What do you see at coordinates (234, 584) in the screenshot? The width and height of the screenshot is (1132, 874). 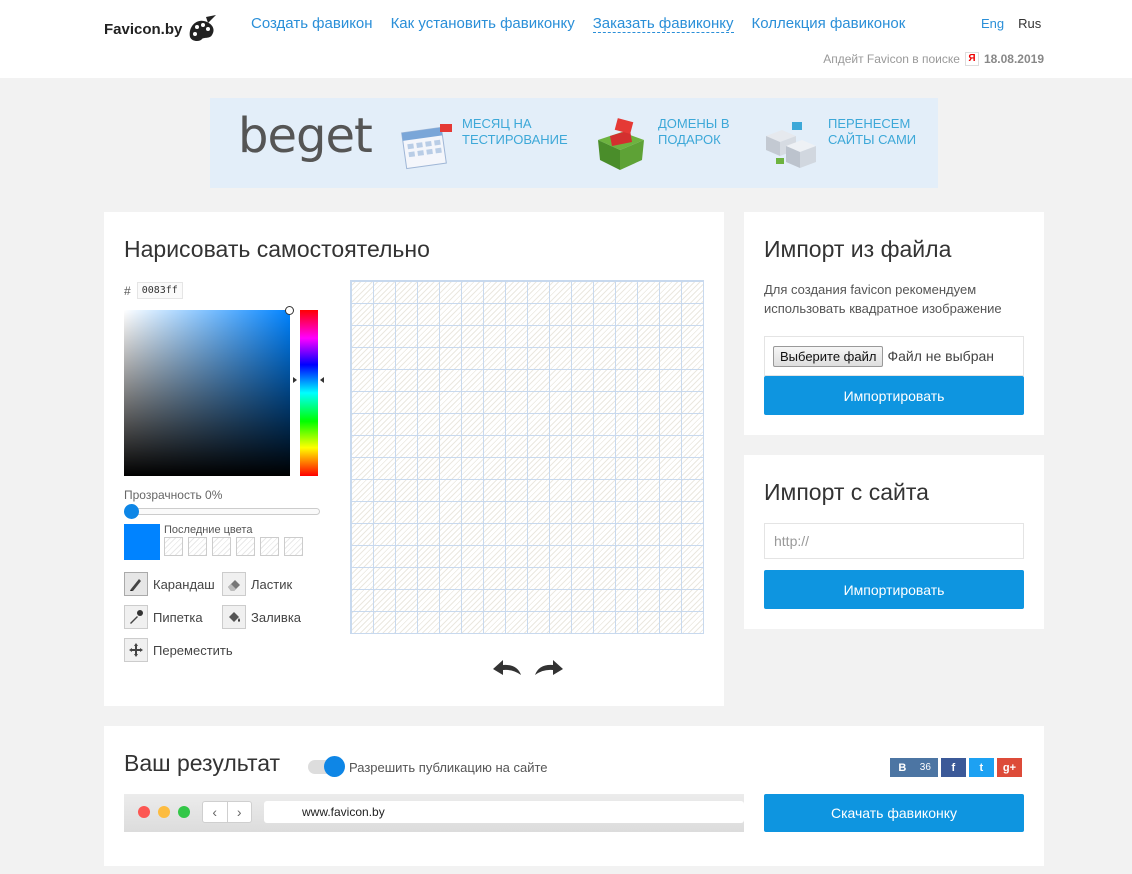 I see `eraser-icon` at bounding box center [234, 584].